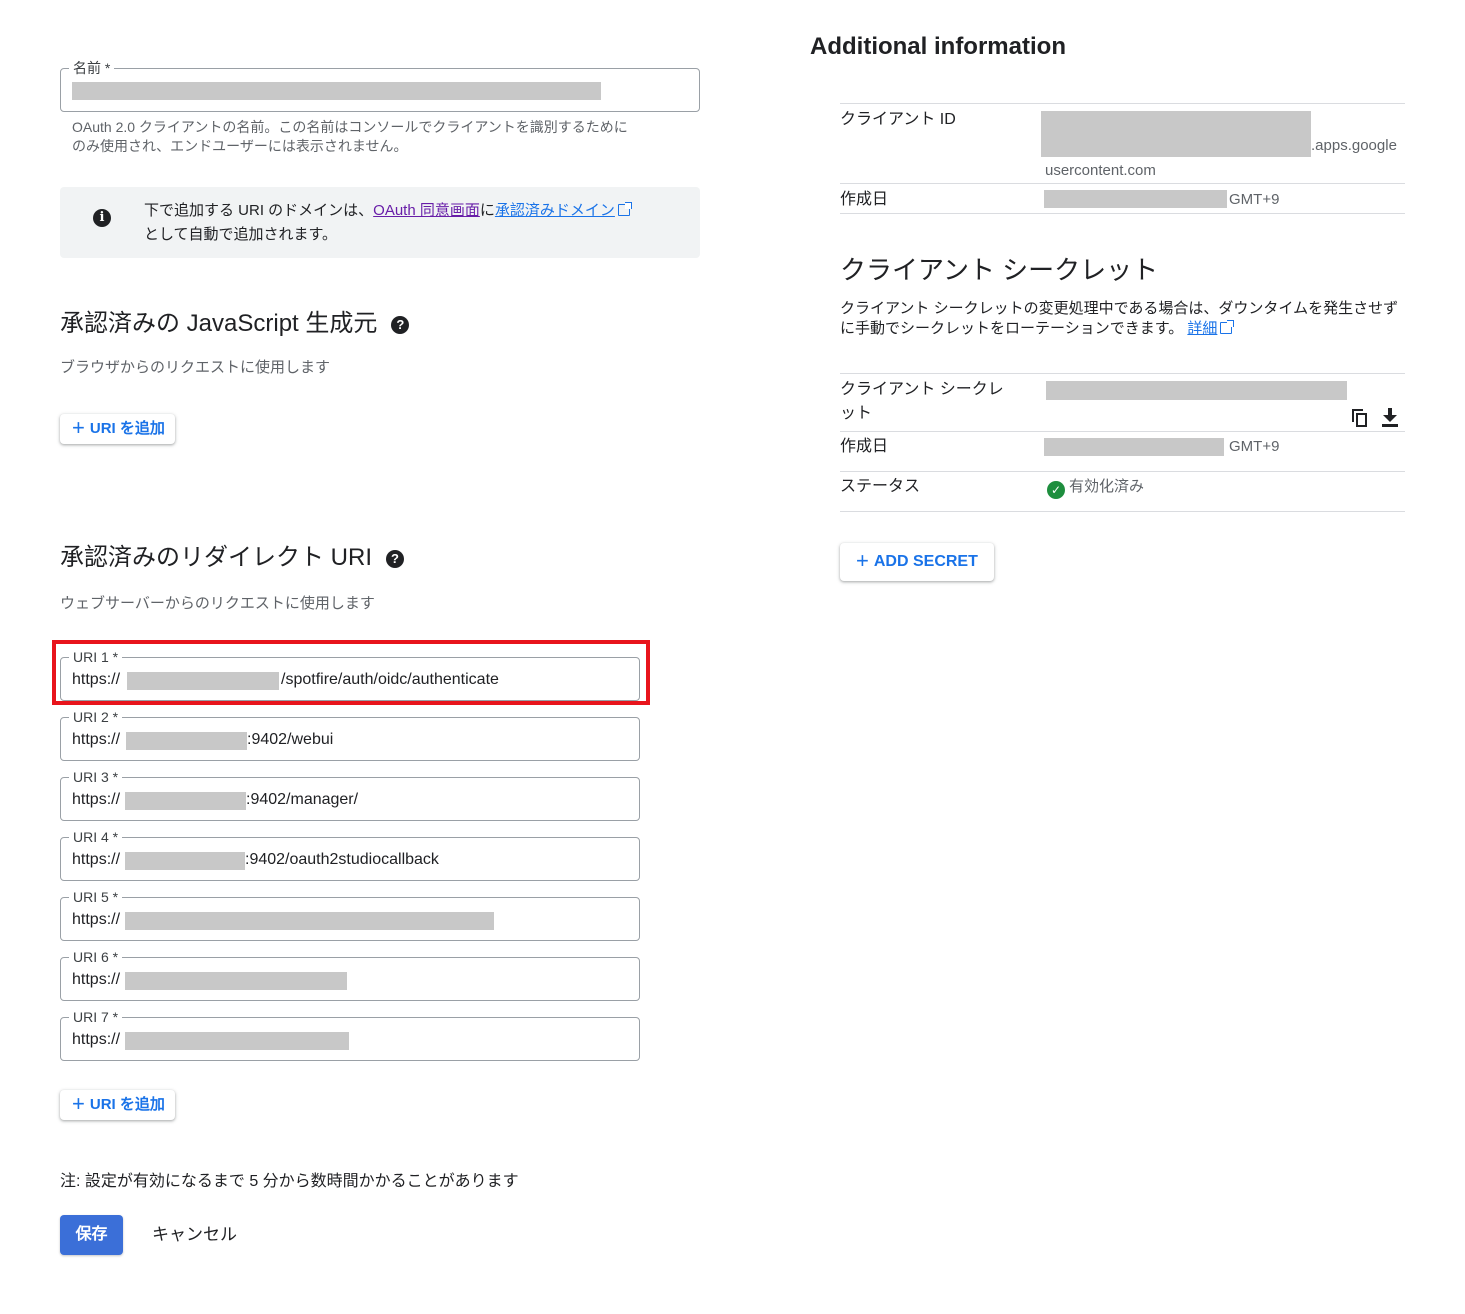  I want to click on client-secret-title: クライアント シークレット, so click(999, 270).